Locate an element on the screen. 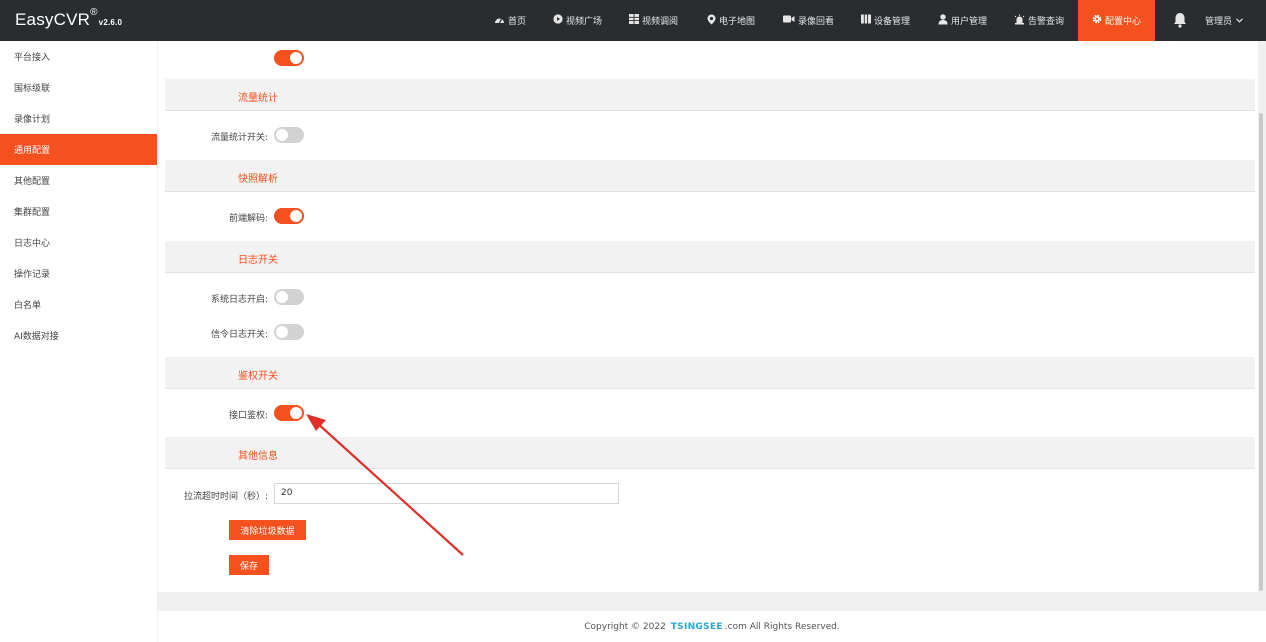  nav-video-square: 视频广场 is located at coordinates (577, 20).